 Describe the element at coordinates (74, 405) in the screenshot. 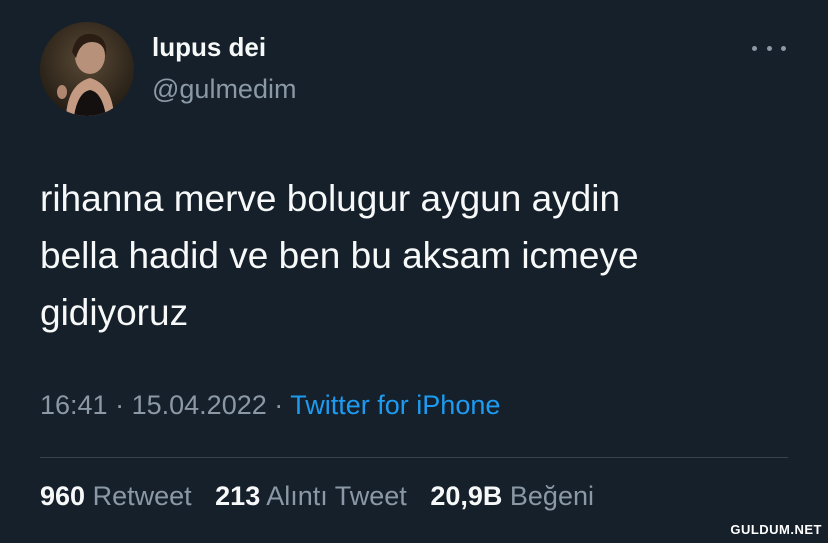

I see `tweet-time: 16:41` at that location.